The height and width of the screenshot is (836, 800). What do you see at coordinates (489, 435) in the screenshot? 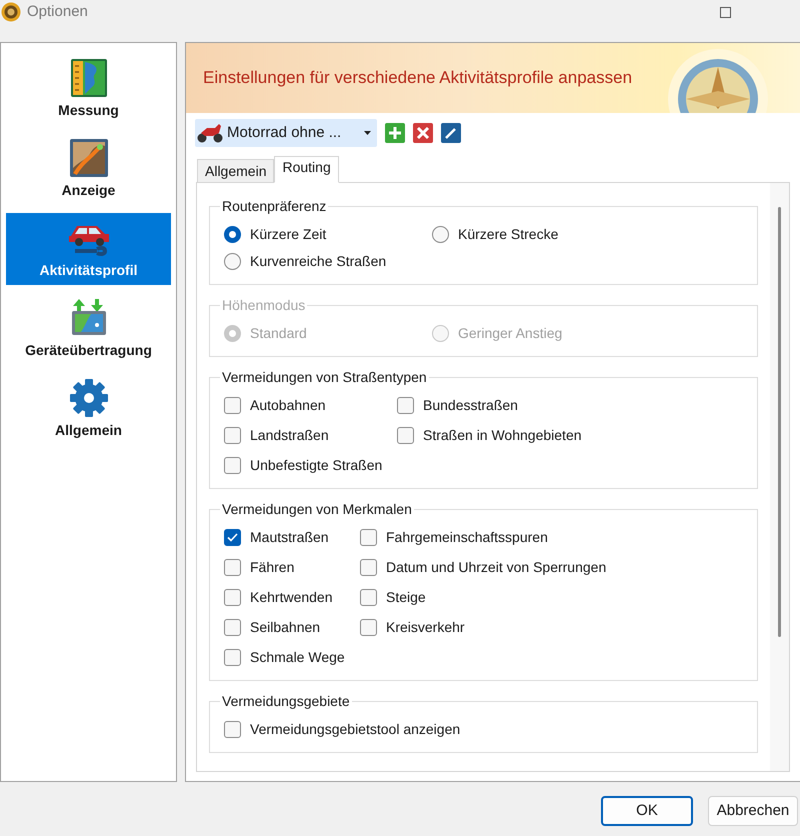
I see `checkbox: Straßen in Wohngebieten` at bounding box center [489, 435].